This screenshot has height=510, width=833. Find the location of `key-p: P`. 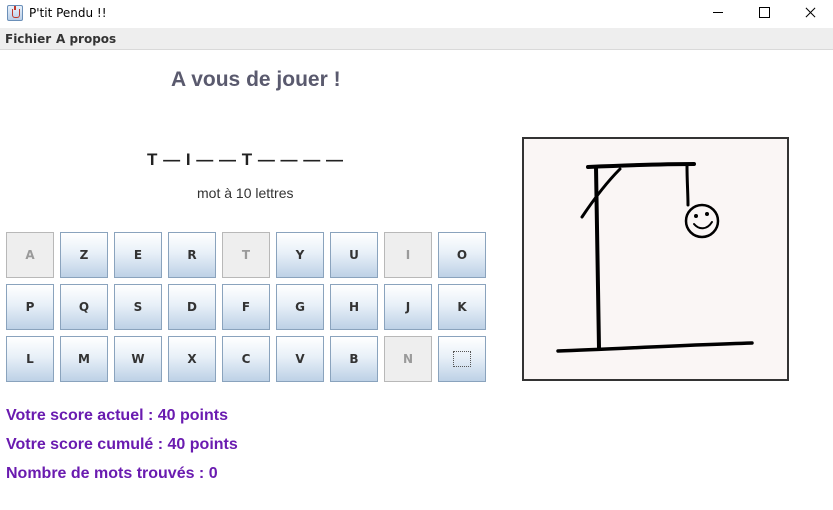

key-p: P is located at coordinates (30, 307).